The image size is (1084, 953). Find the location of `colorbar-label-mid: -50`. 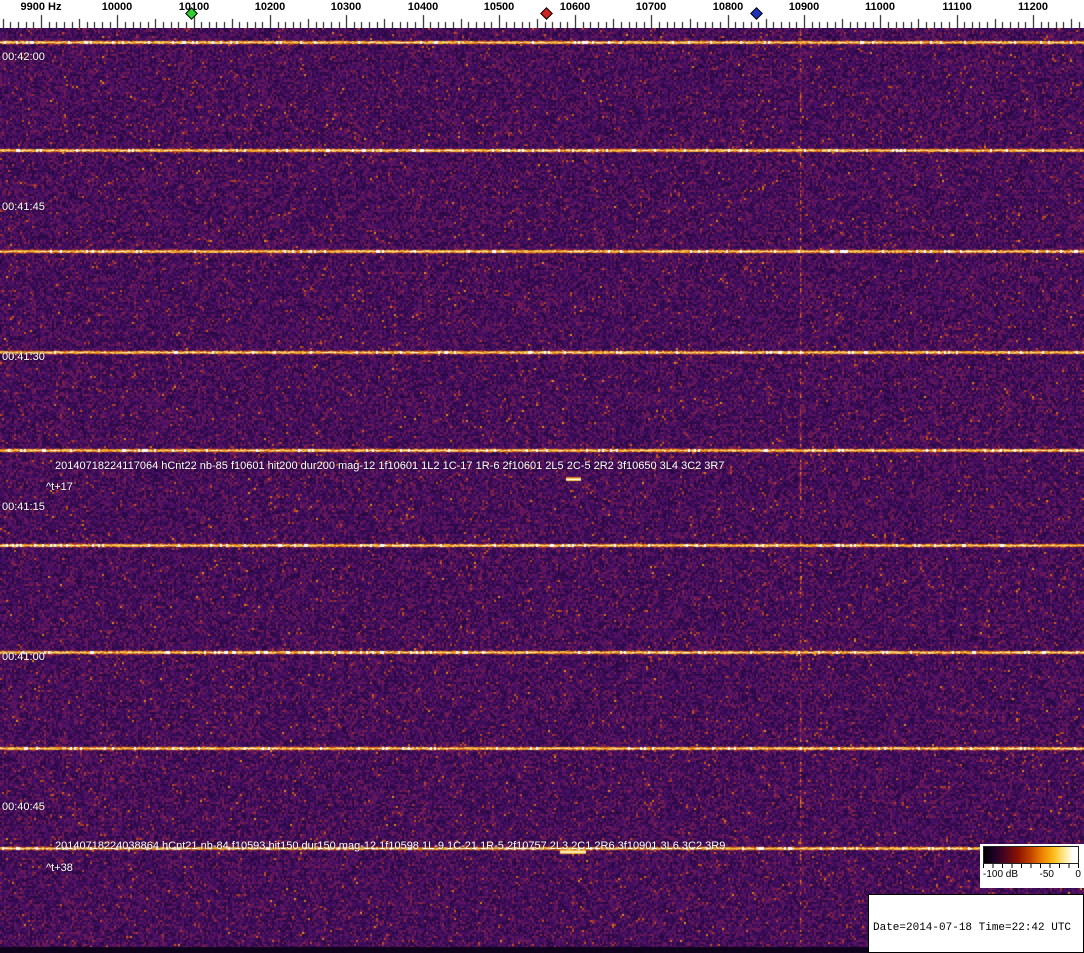

colorbar-label-mid: -50 is located at coordinates (1046, 874).